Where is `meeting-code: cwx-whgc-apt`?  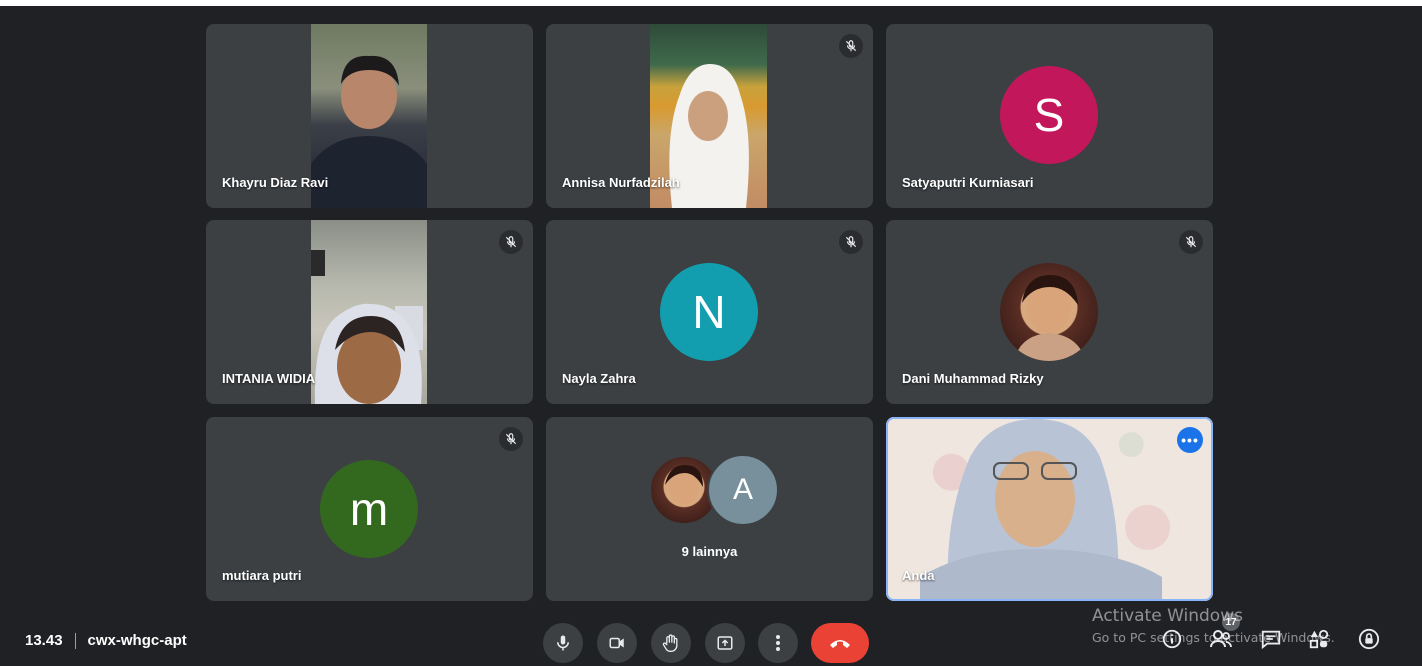
meeting-code: cwx-whgc-apt is located at coordinates (137, 640).